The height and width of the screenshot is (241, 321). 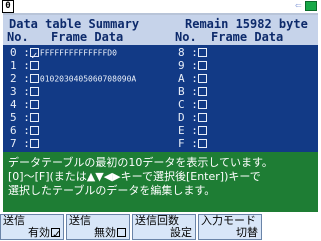 I want to click on row-number: E, so click(x=181, y=130).